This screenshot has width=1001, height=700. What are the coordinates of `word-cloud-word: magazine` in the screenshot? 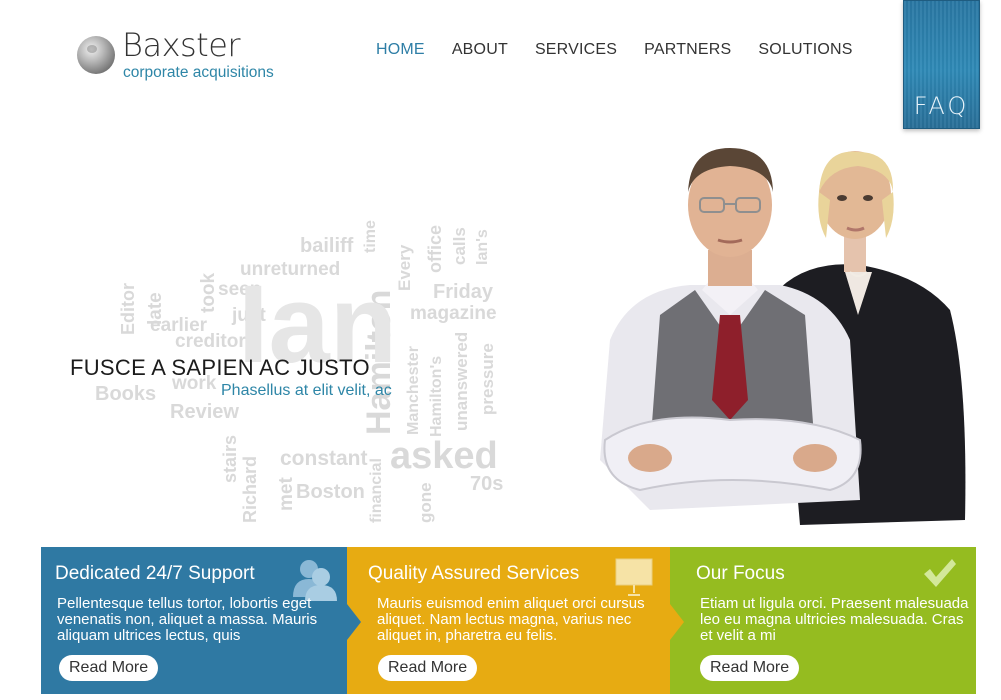 It's located at (453, 313).